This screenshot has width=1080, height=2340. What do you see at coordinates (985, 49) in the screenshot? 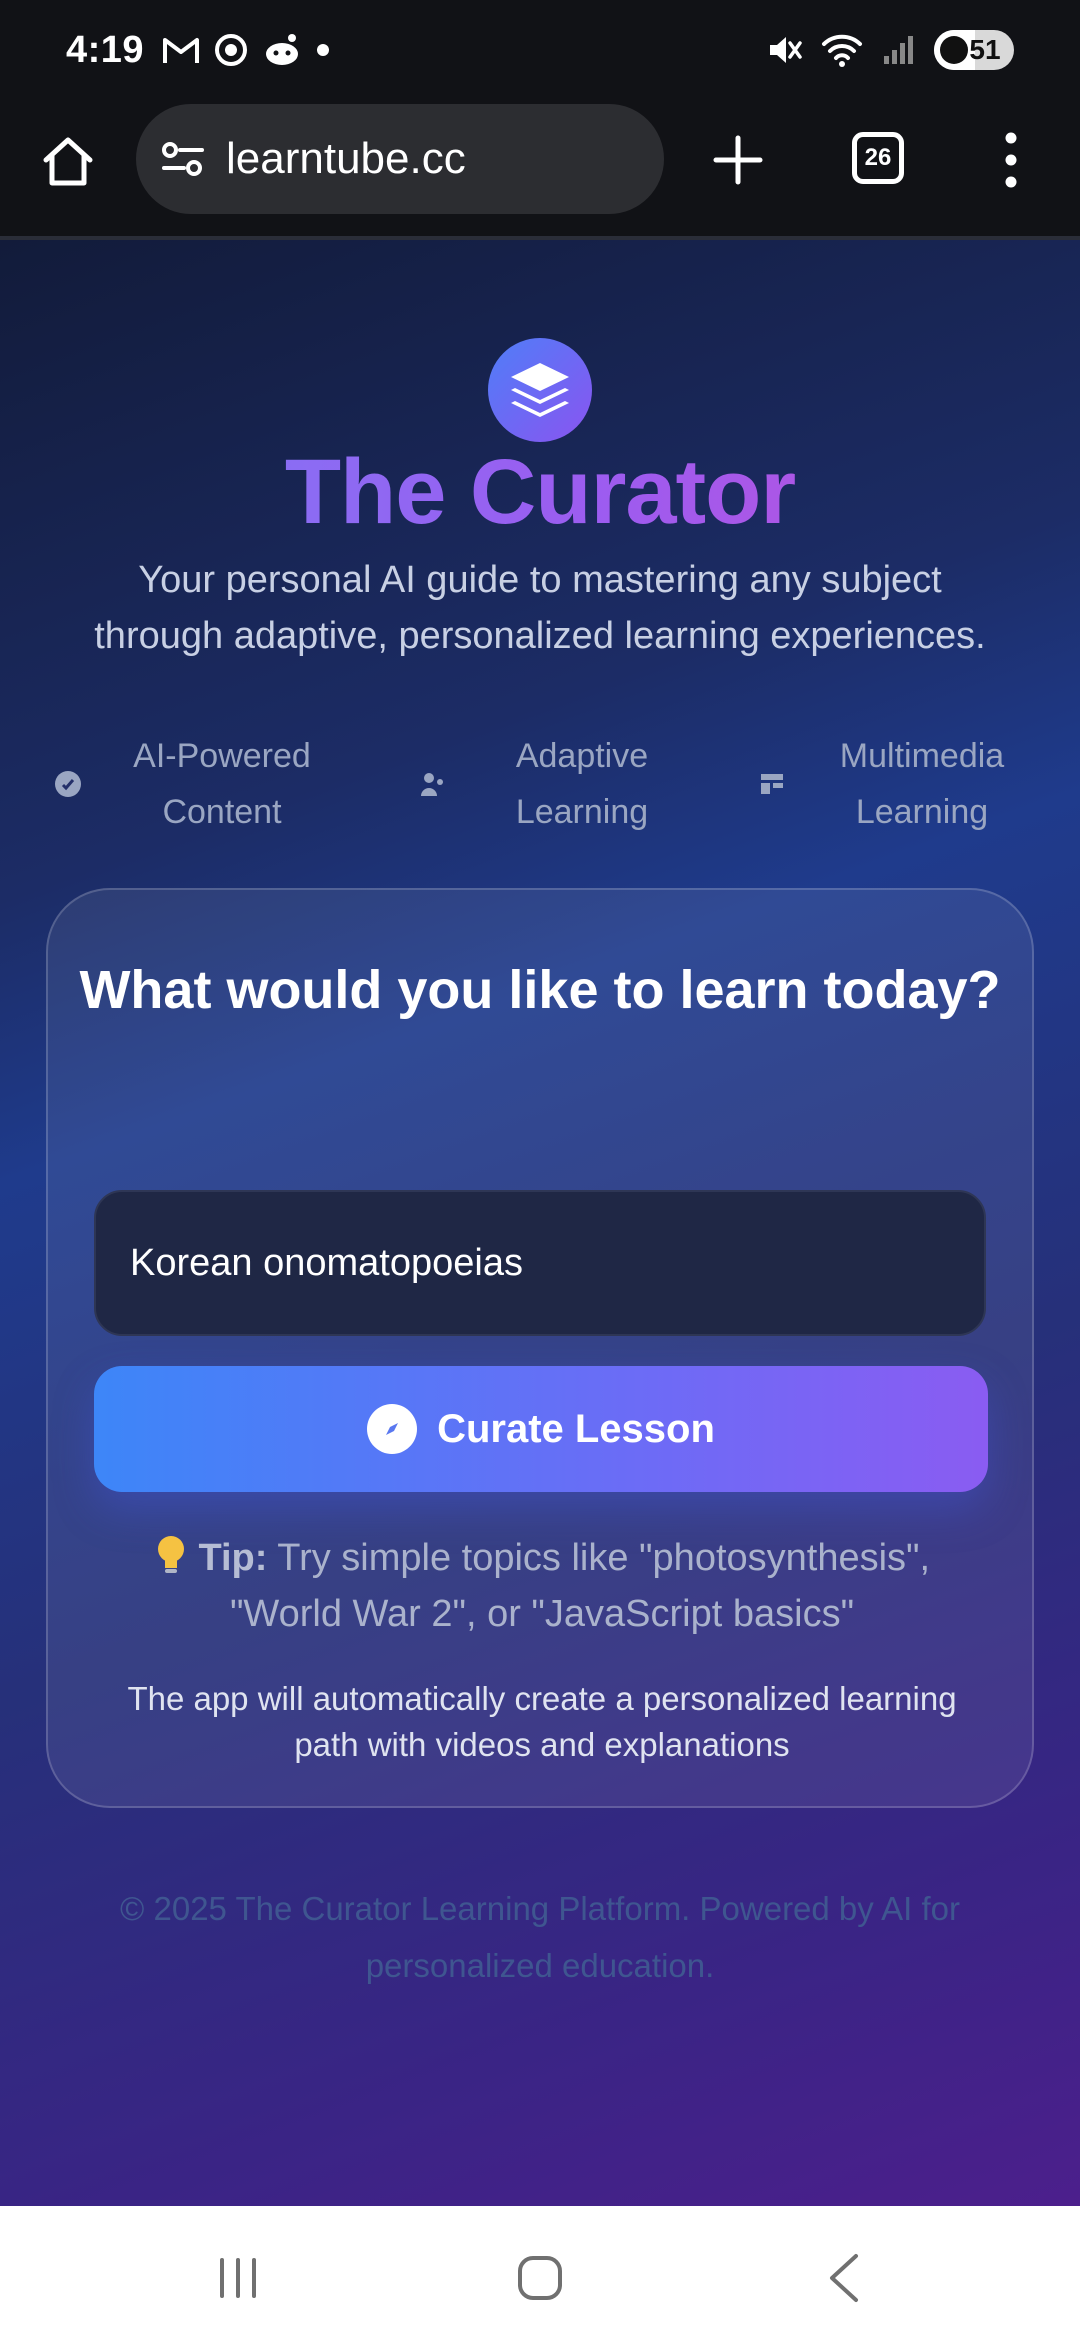
I see `battery-level: 51` at bounding box center [985, 49].